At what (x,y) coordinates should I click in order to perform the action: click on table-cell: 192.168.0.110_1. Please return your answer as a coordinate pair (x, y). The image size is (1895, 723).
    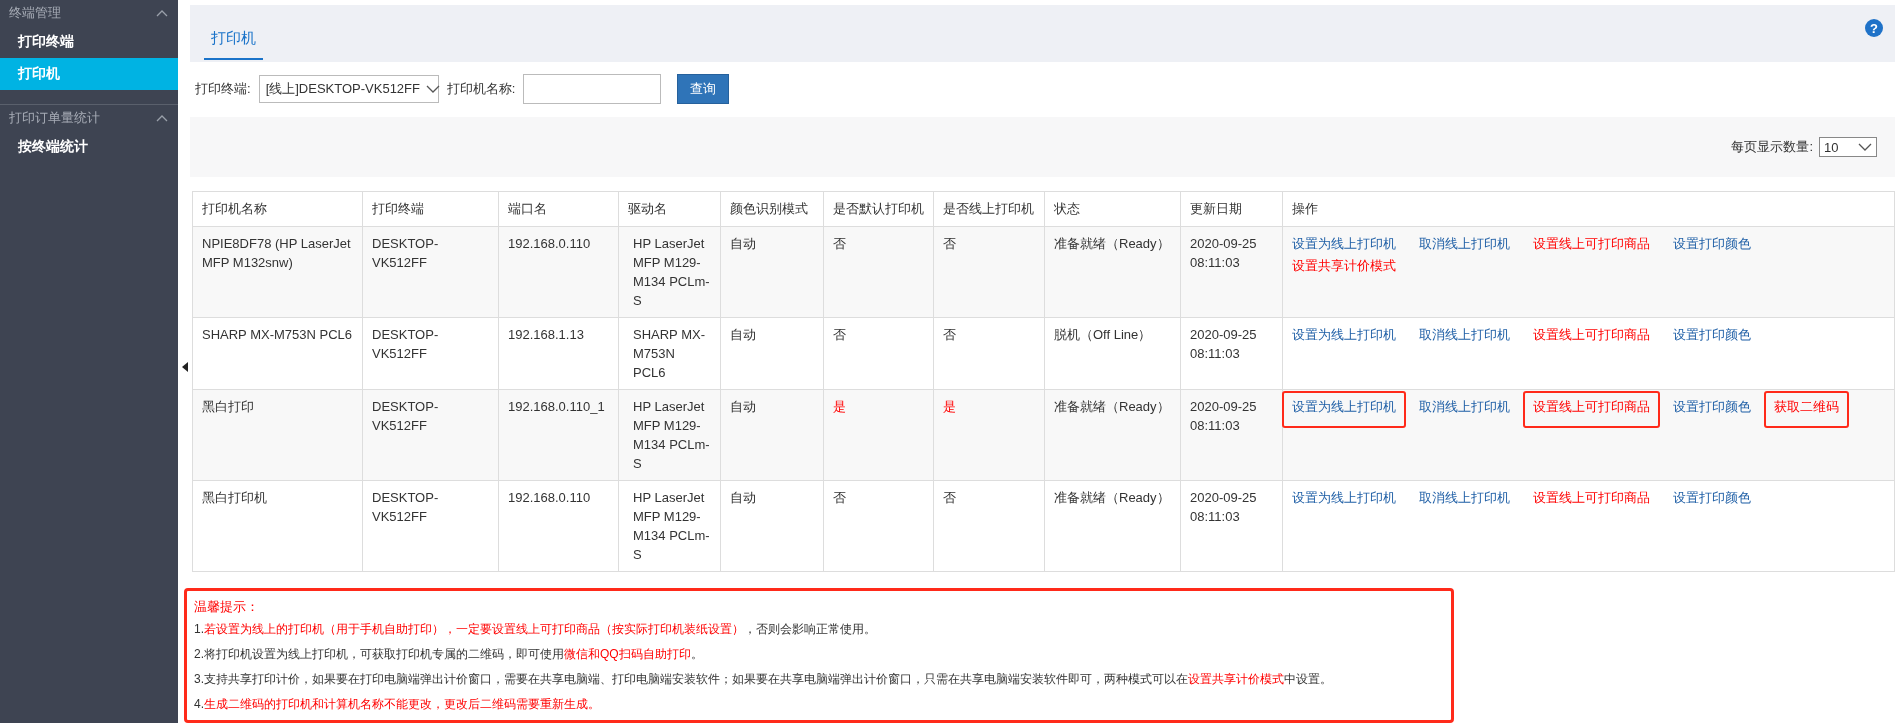
    Looking at the image, I should click on (558, 435).